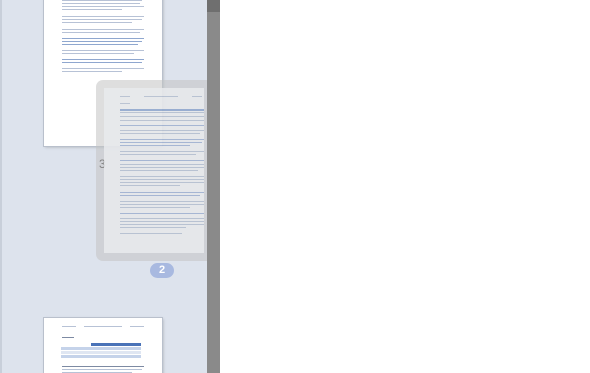 This screenshot has width=590, height=373. I want to click on mini-table, so click(101, 352).